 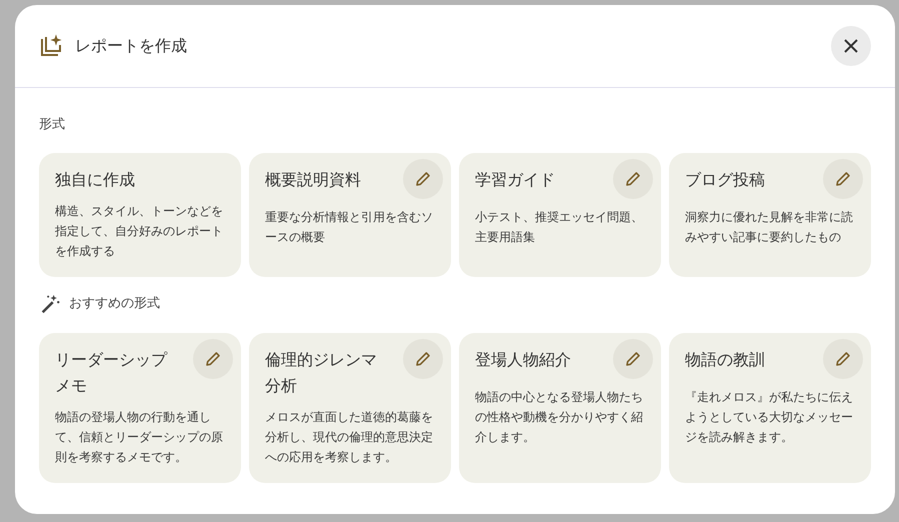 I want to click on card-description: メロスが直面した道徳的葛藤を分析し、現代の倫理的意思決定への応用を考察します。, so click(x=349, y=437).